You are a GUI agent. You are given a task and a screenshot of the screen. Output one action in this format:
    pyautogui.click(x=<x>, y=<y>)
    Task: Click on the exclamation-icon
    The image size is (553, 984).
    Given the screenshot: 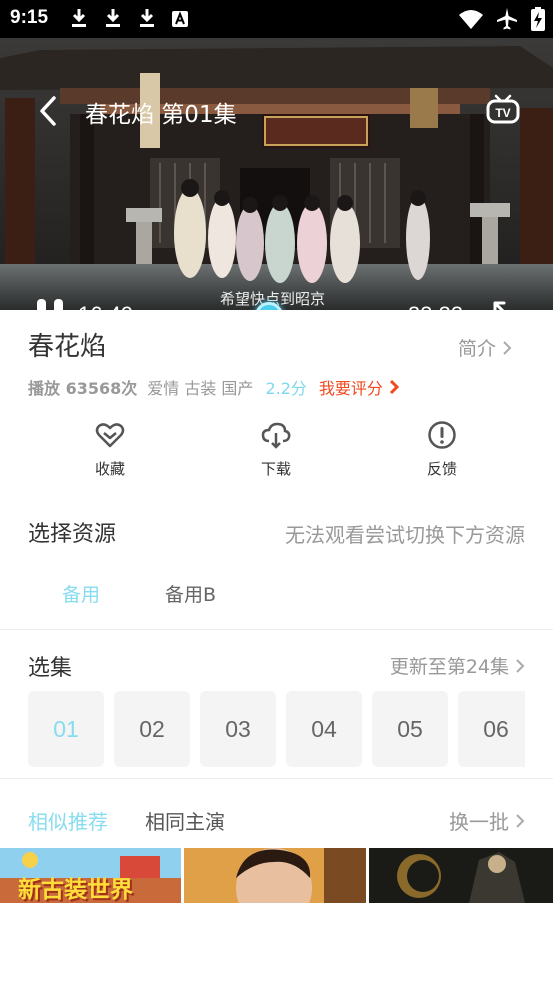 What is the action you would take?
    pyautogui.click(x=442, y=435)
    